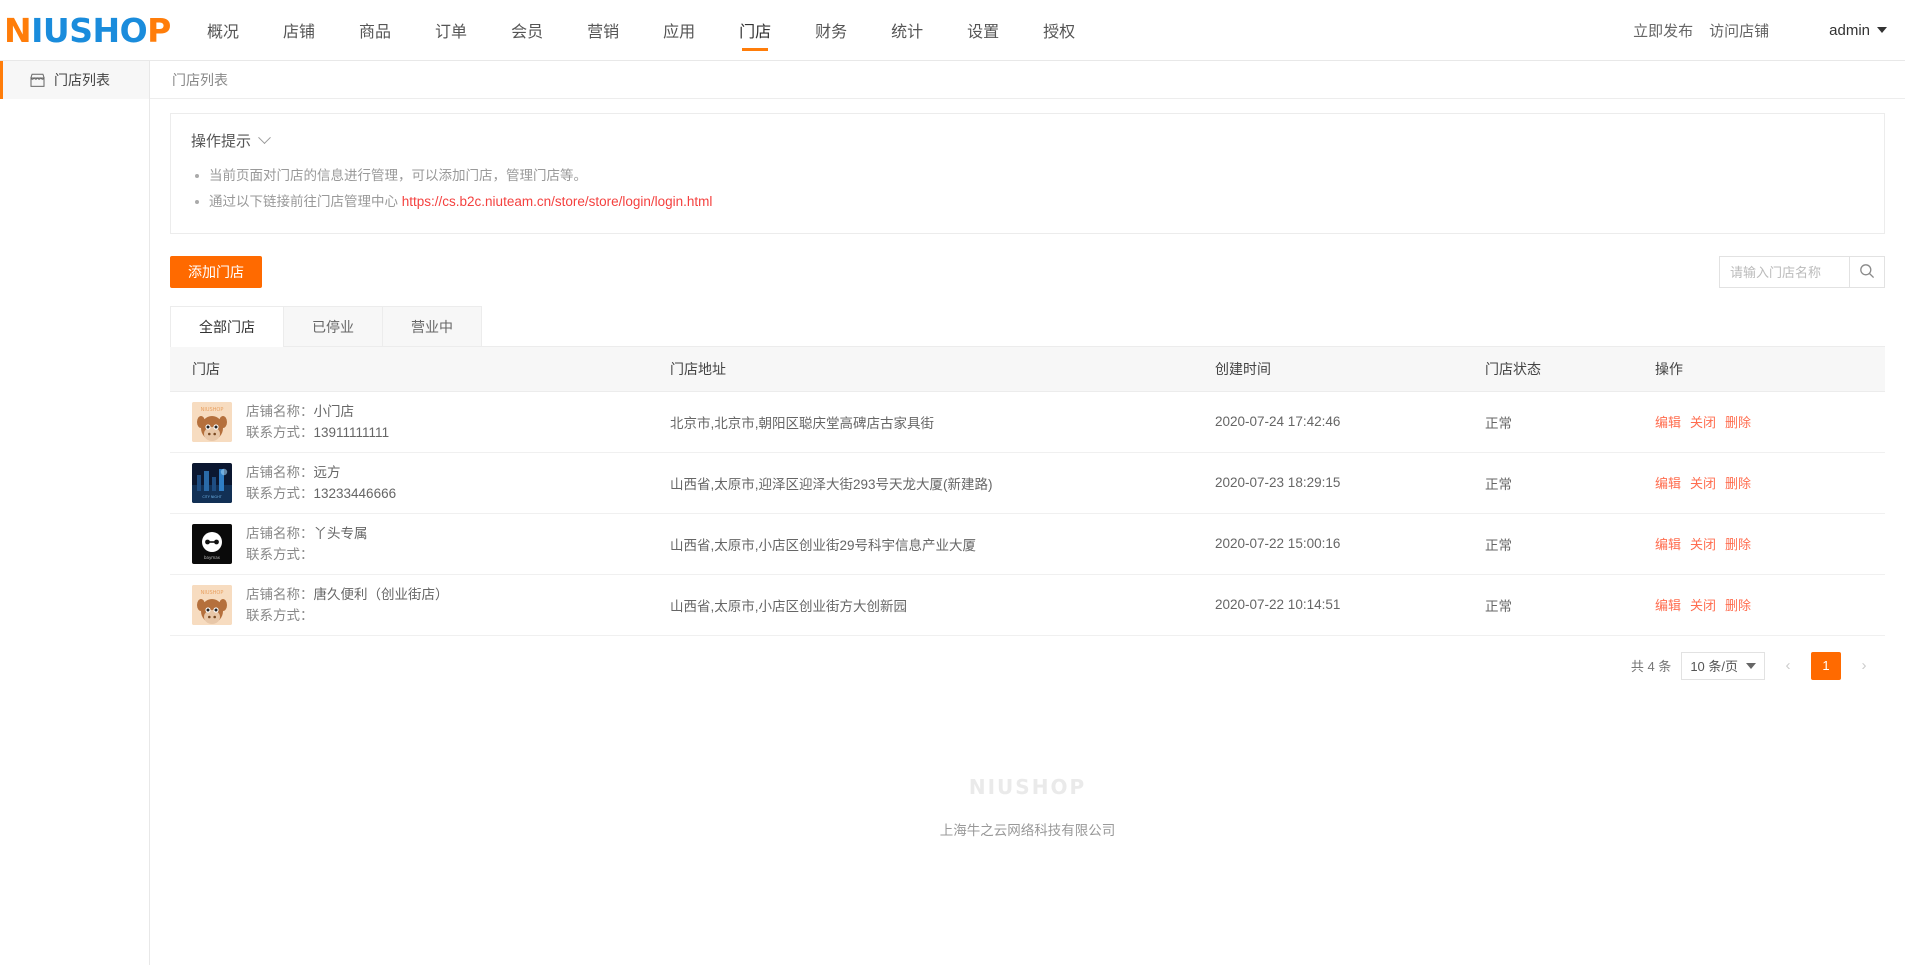  Describe the element at coordinates (280, 594) in the screenshot. I see `store-name-label: 店铺名称：` at that location.